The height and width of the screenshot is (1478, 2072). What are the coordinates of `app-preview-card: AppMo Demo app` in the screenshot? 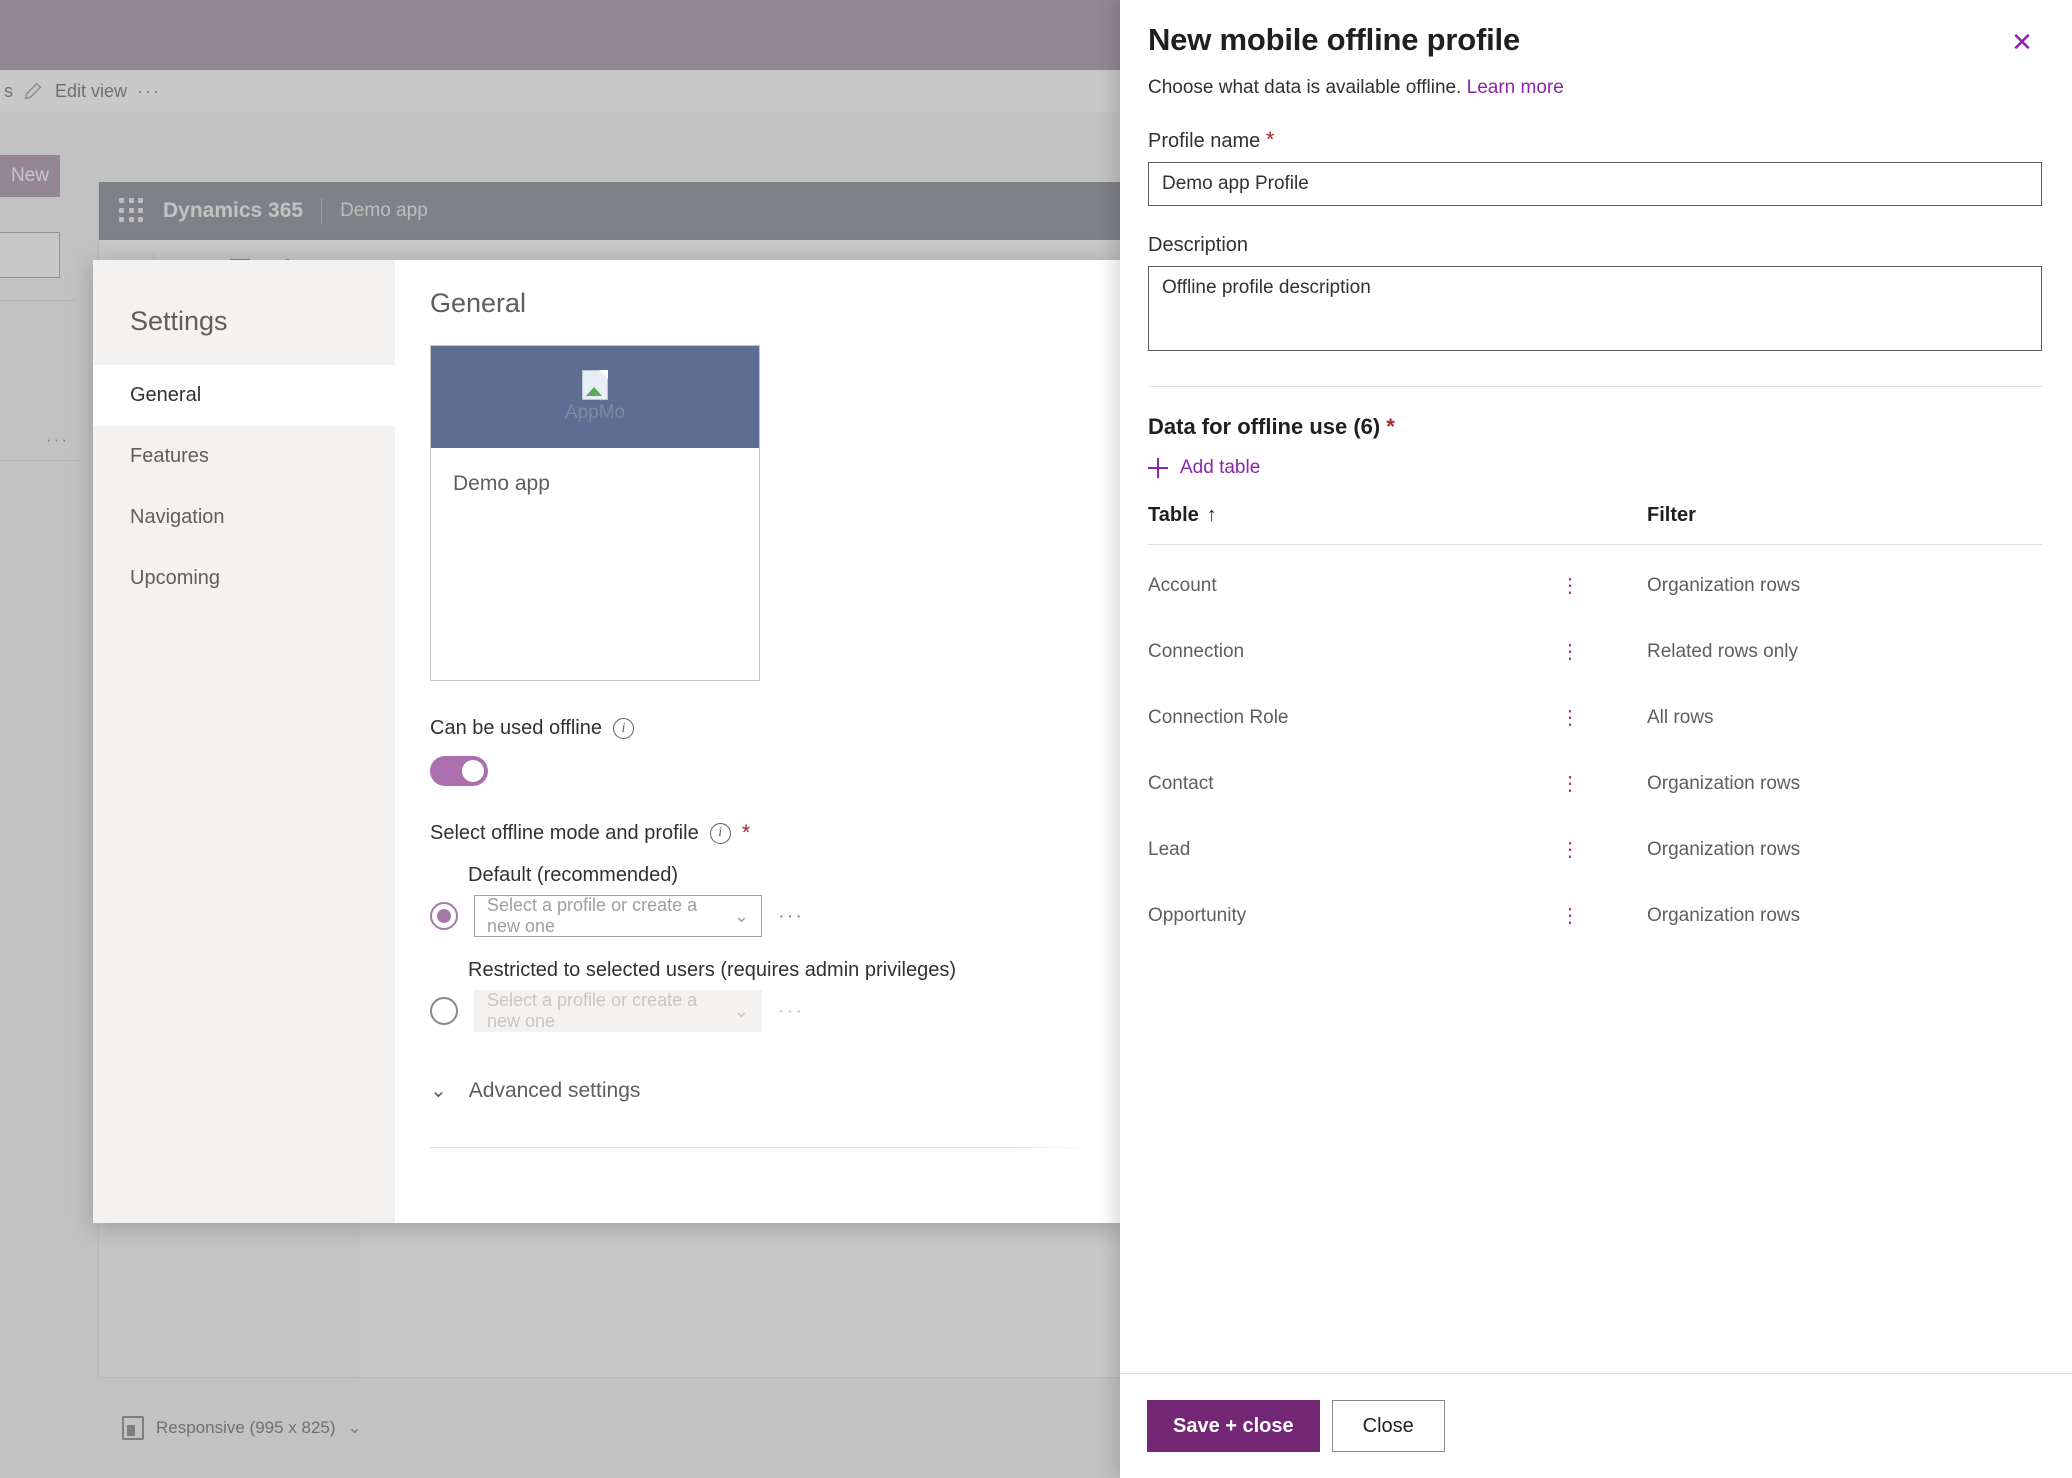 It's located at (595, 513).